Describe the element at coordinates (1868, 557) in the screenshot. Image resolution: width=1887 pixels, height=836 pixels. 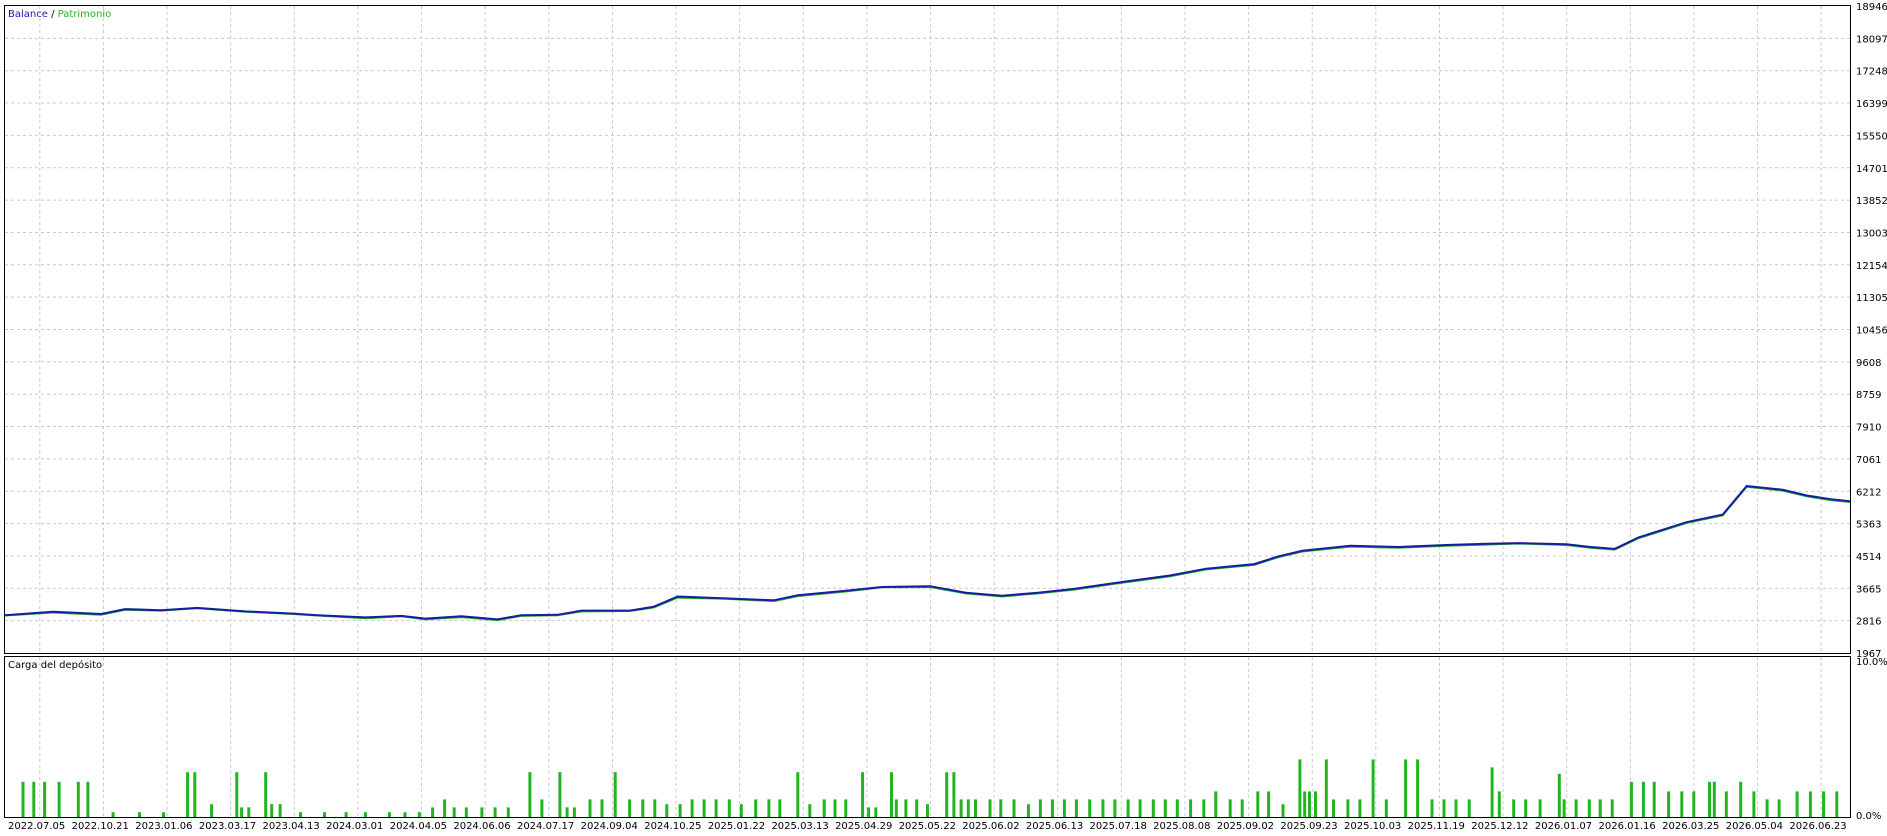
I see `y-tick-label: 4514` at that location.